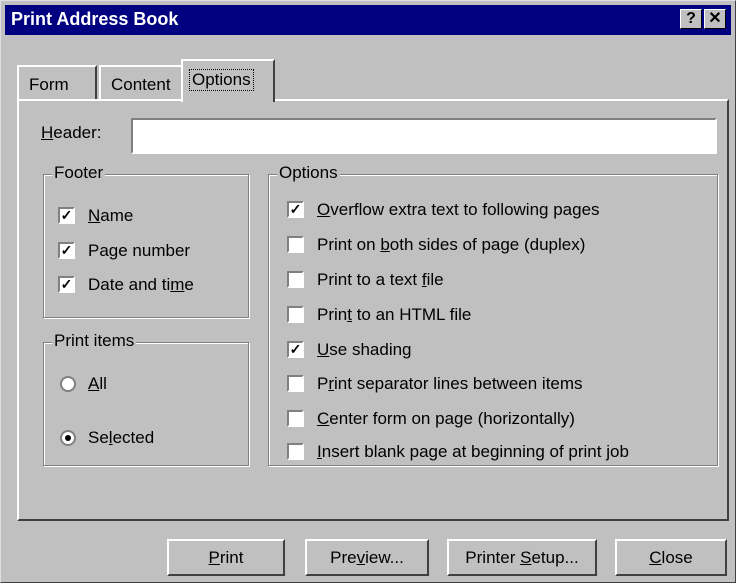 The image size is (738, 585). I want to click on print-items-legend: Print items, so click(94, 341).